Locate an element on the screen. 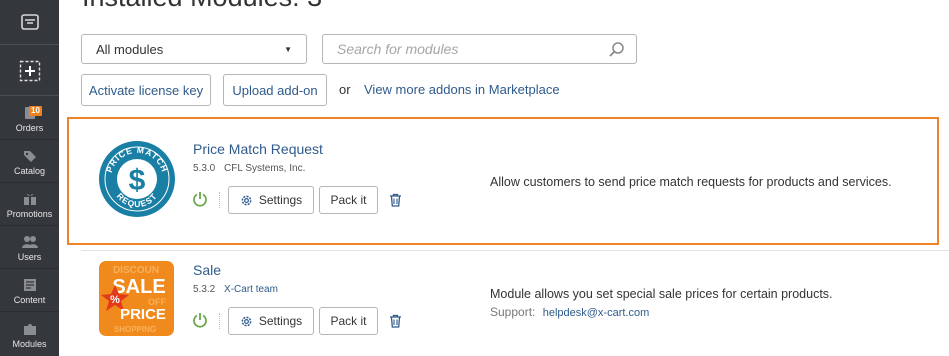 The image size is (949, 356). module-version: 5.3.2 is located at coordinates (204, 289).